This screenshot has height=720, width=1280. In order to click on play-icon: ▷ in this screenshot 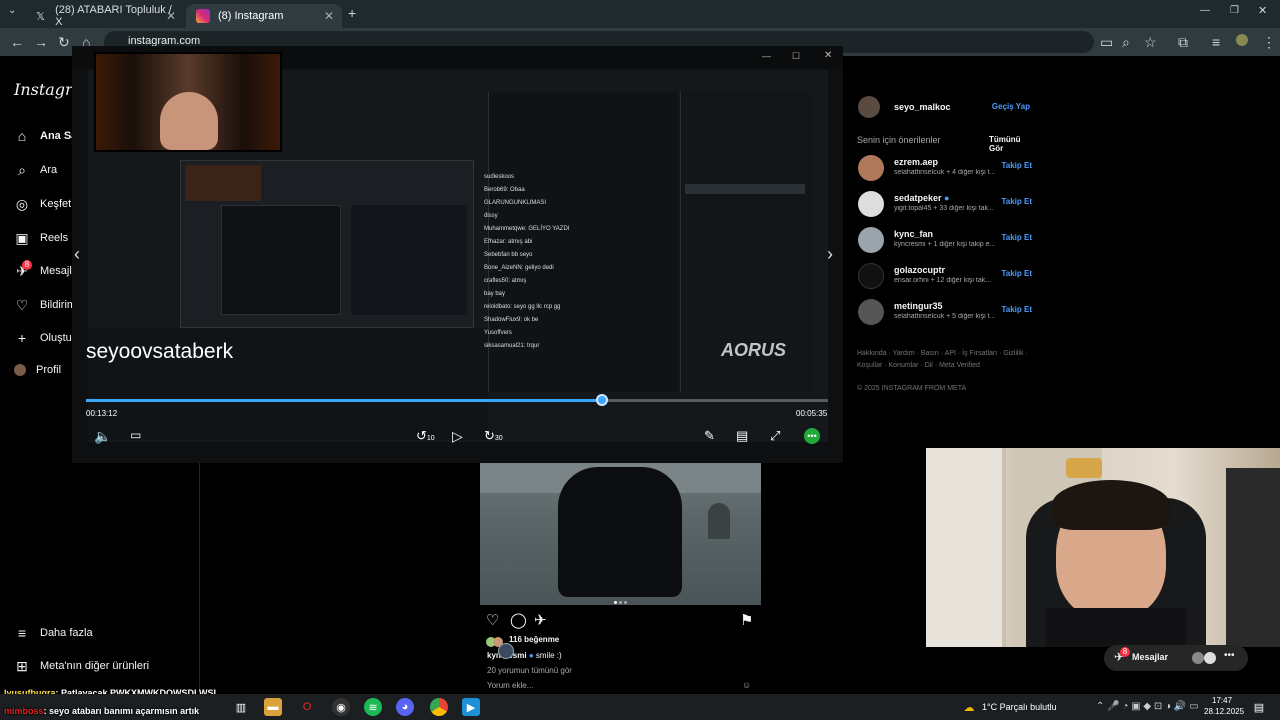, I will do `click(457, 436)`.